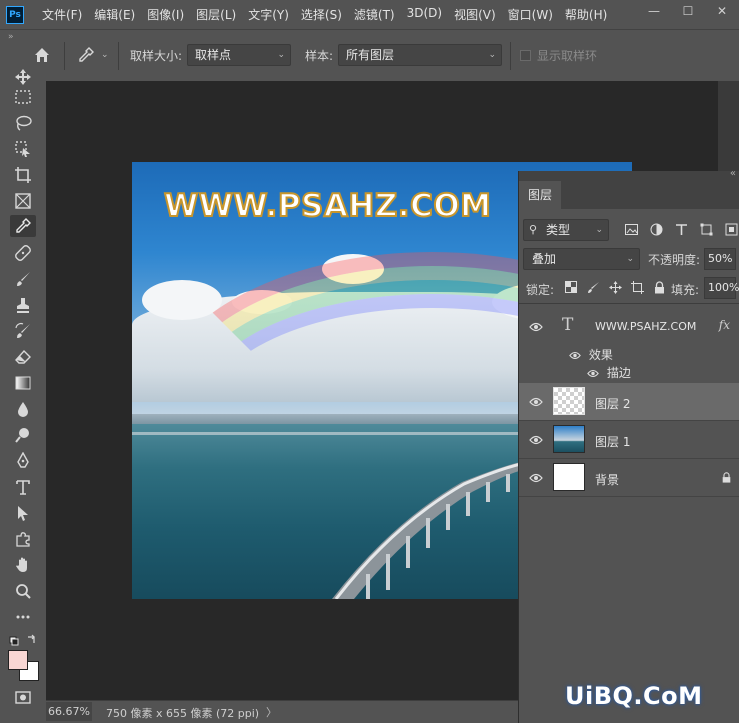 Image resolution: width=739 pixels, height=723 pixels. I want to click on lock-artboard-icon, so click(637, 287).